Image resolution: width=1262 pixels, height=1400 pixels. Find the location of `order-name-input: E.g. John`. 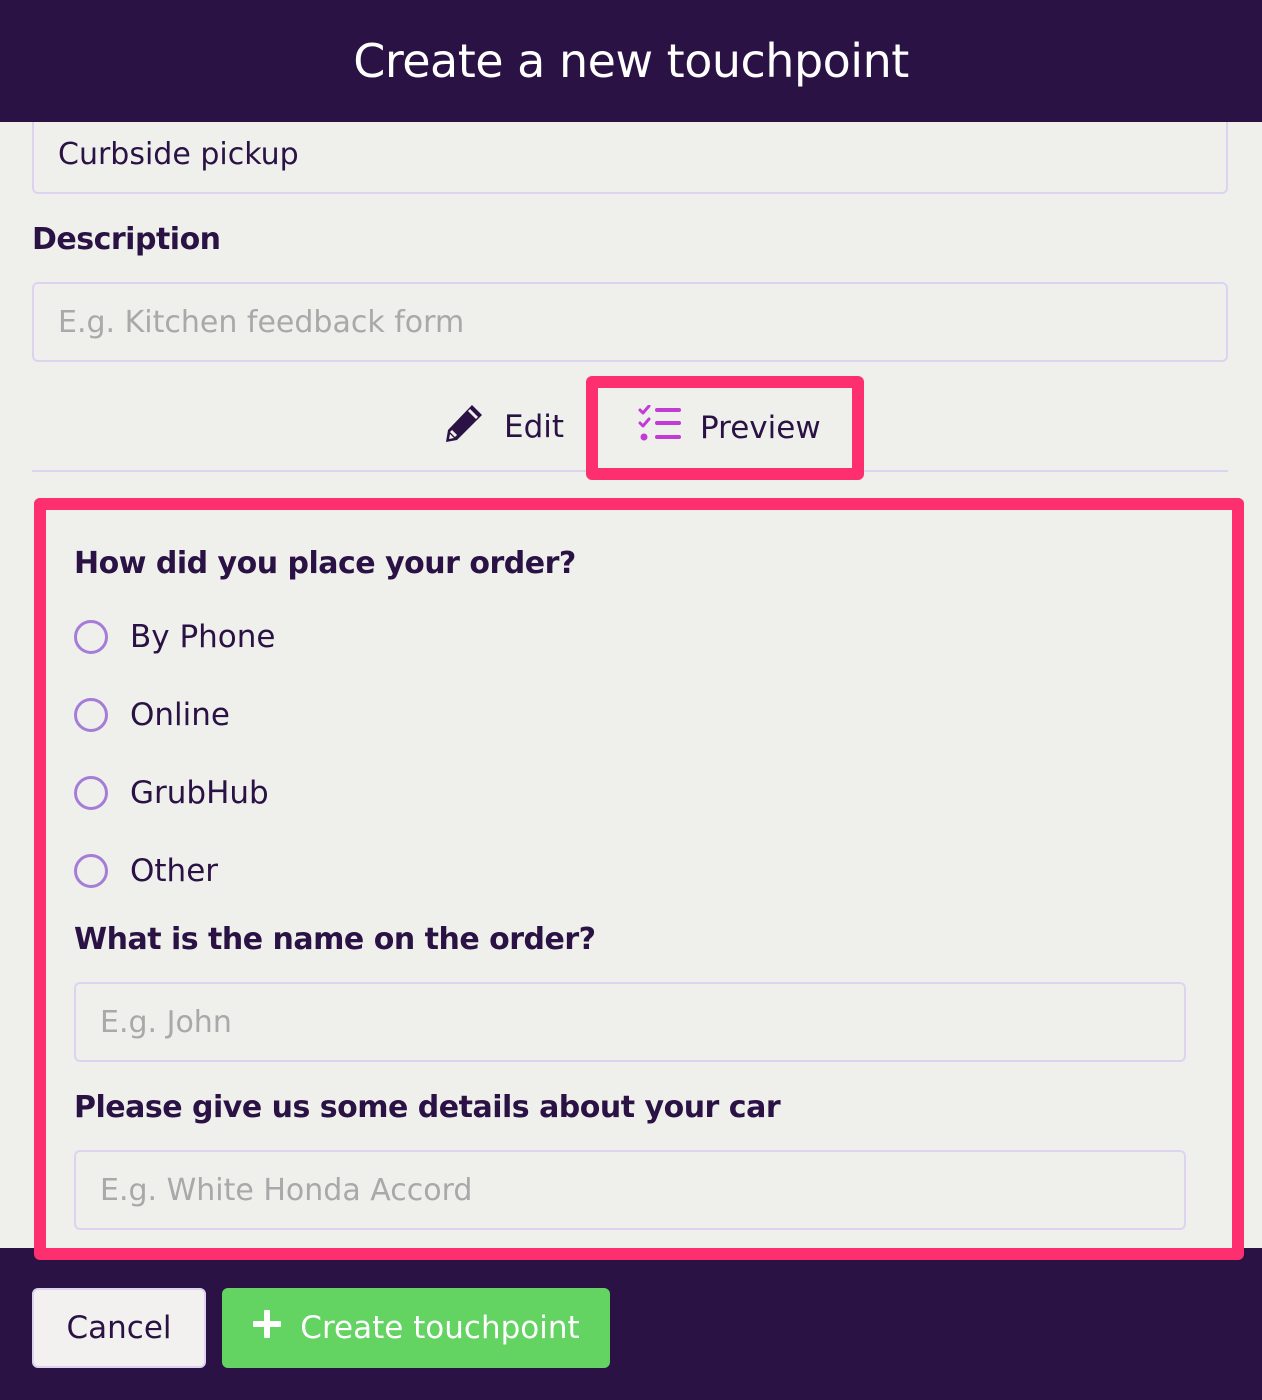

order-name-input: E.g. John is located at coordinates (630, 1022).